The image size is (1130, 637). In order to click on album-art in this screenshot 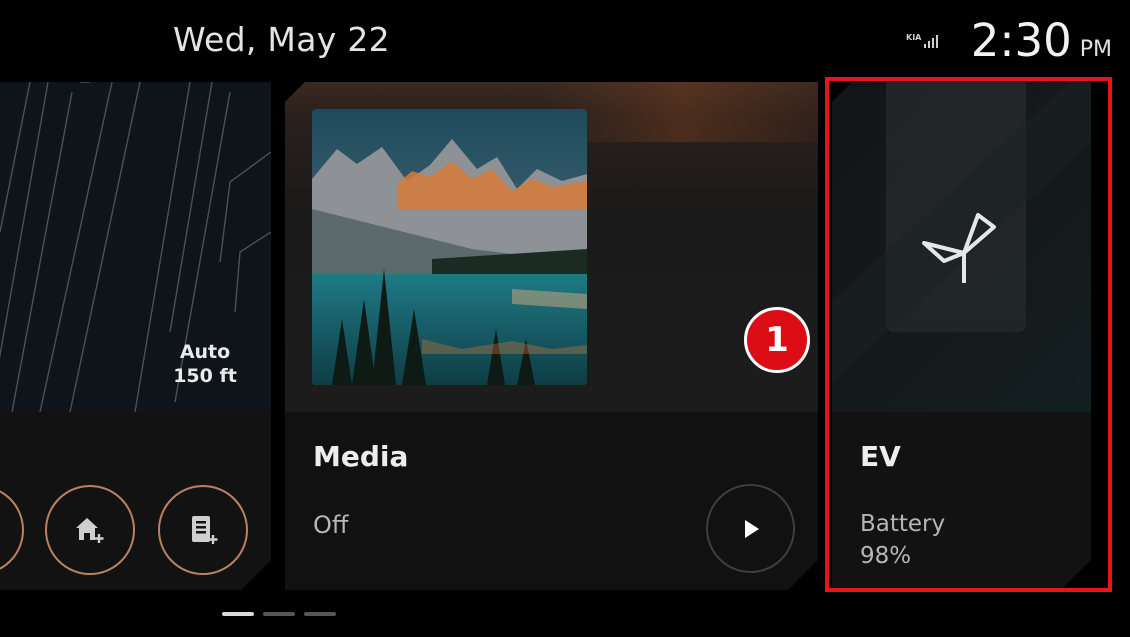, I will do `click(449, 247)`.